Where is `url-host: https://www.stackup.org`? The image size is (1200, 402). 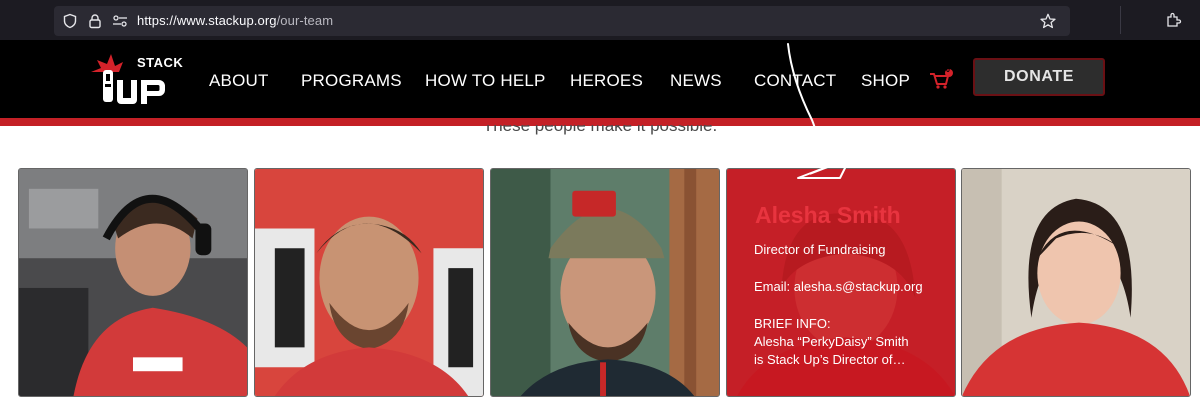 url-host: https://www.stackup.org is located at coordinates (207, 20).